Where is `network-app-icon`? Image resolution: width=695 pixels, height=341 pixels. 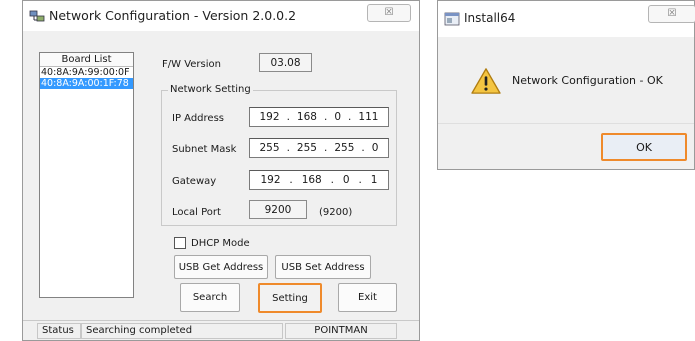
network-app-icon is located at coordinates (37, 16).